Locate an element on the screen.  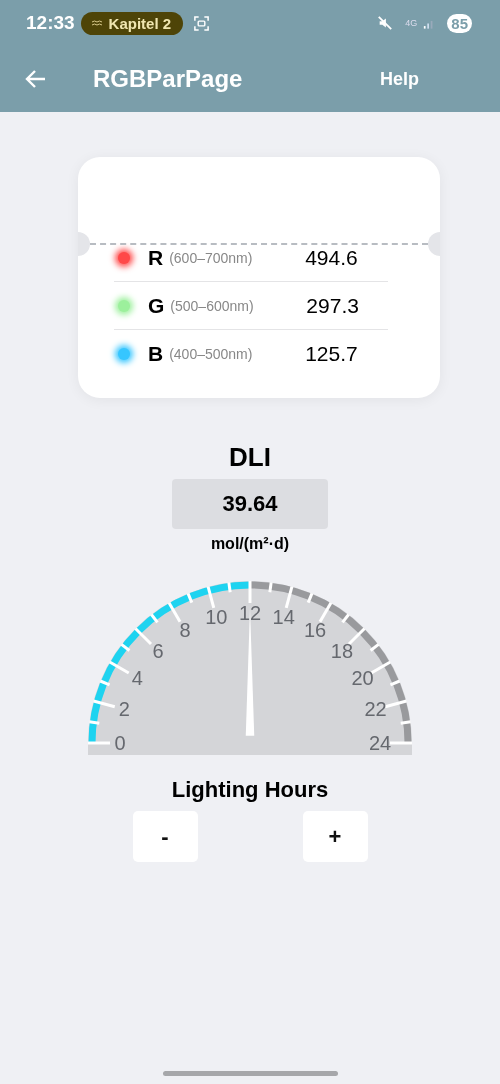
channel-value: 494.6 is located at coordinates (331, 257).